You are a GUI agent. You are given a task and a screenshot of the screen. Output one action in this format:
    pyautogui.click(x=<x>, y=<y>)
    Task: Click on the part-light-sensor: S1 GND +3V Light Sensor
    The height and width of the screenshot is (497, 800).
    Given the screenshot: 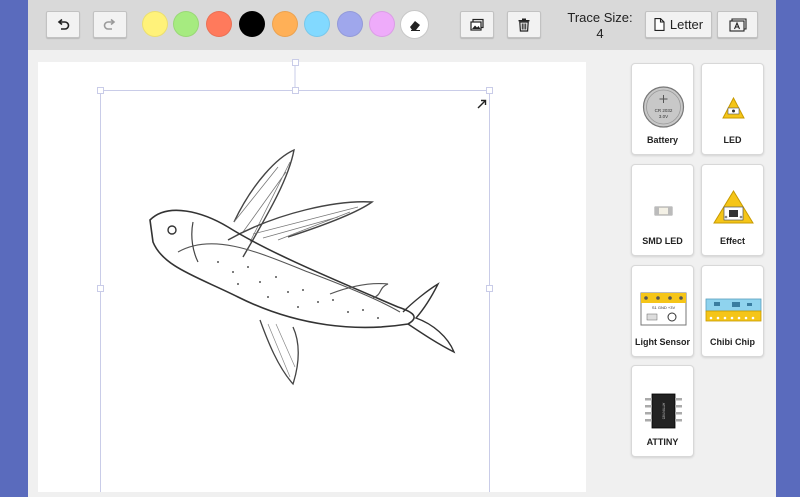 What is the action you would take?
    pyautogui.click(x=662, y=311)
    